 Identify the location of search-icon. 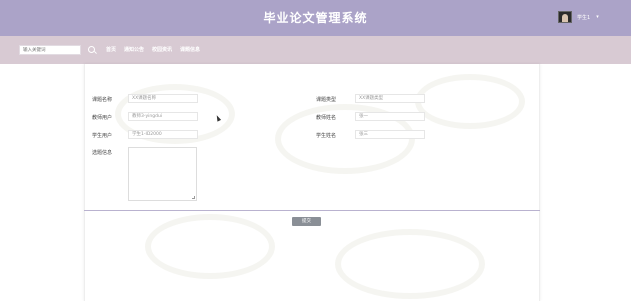
(91, 49).